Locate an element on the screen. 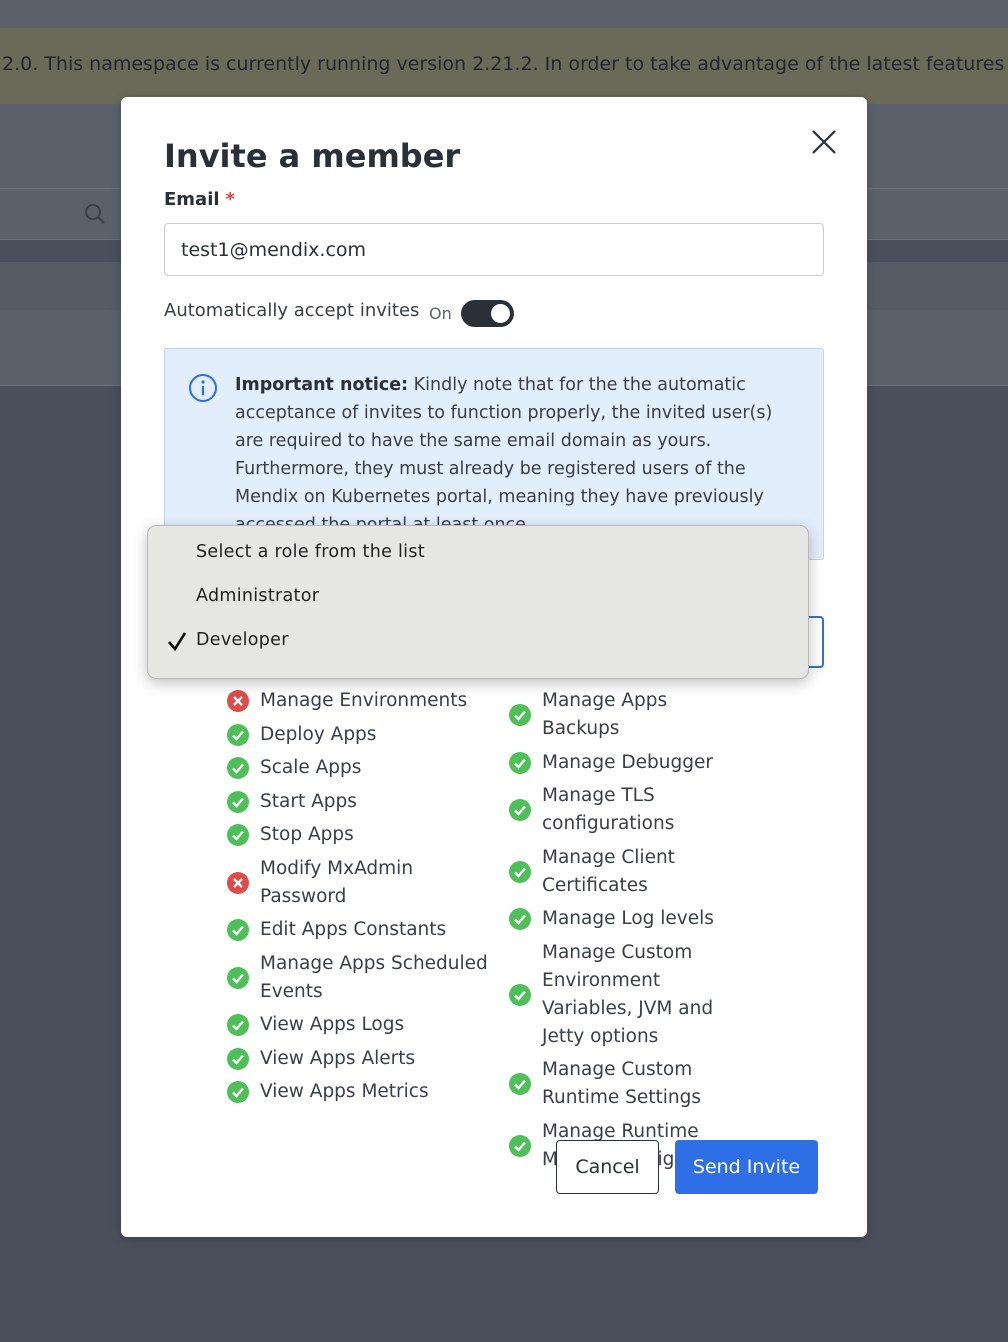 Image resolution: width=1008 pixels, height=1342 pixels. permission-item: Deploy Apps is located at coordinates (361, 735).